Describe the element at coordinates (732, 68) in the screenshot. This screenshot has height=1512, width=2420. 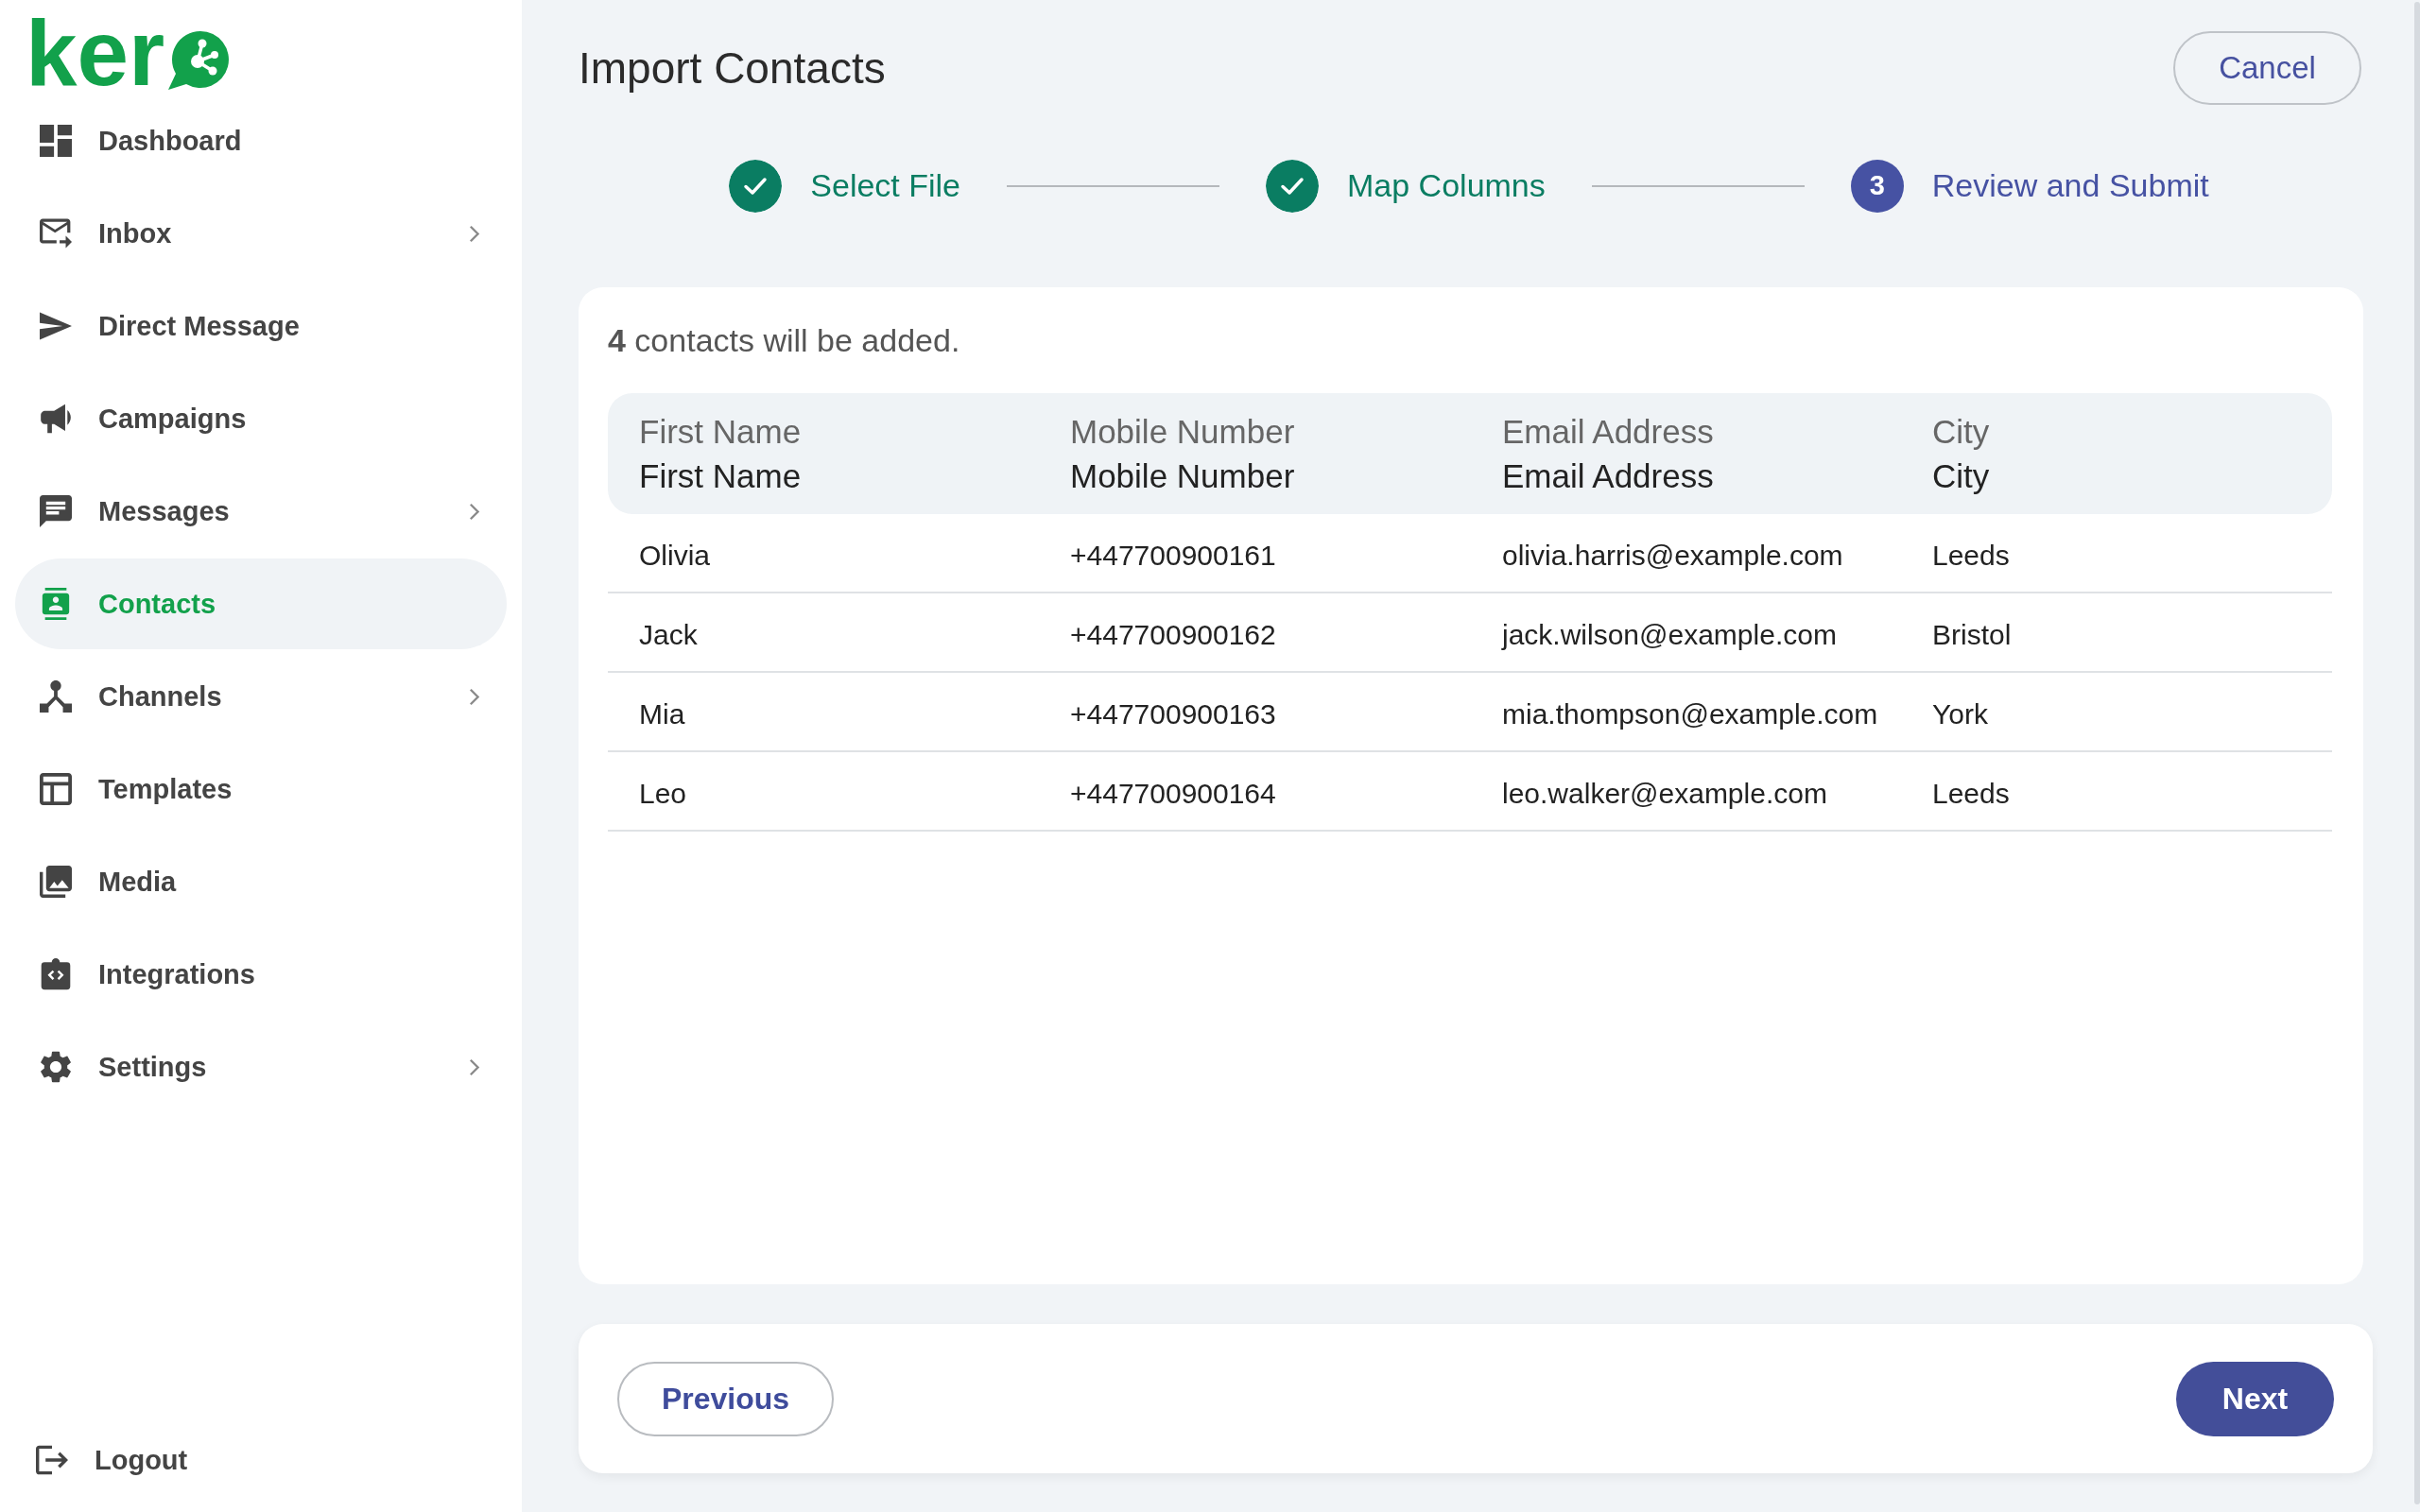
I see `page-title: Import Contacts` at that location.